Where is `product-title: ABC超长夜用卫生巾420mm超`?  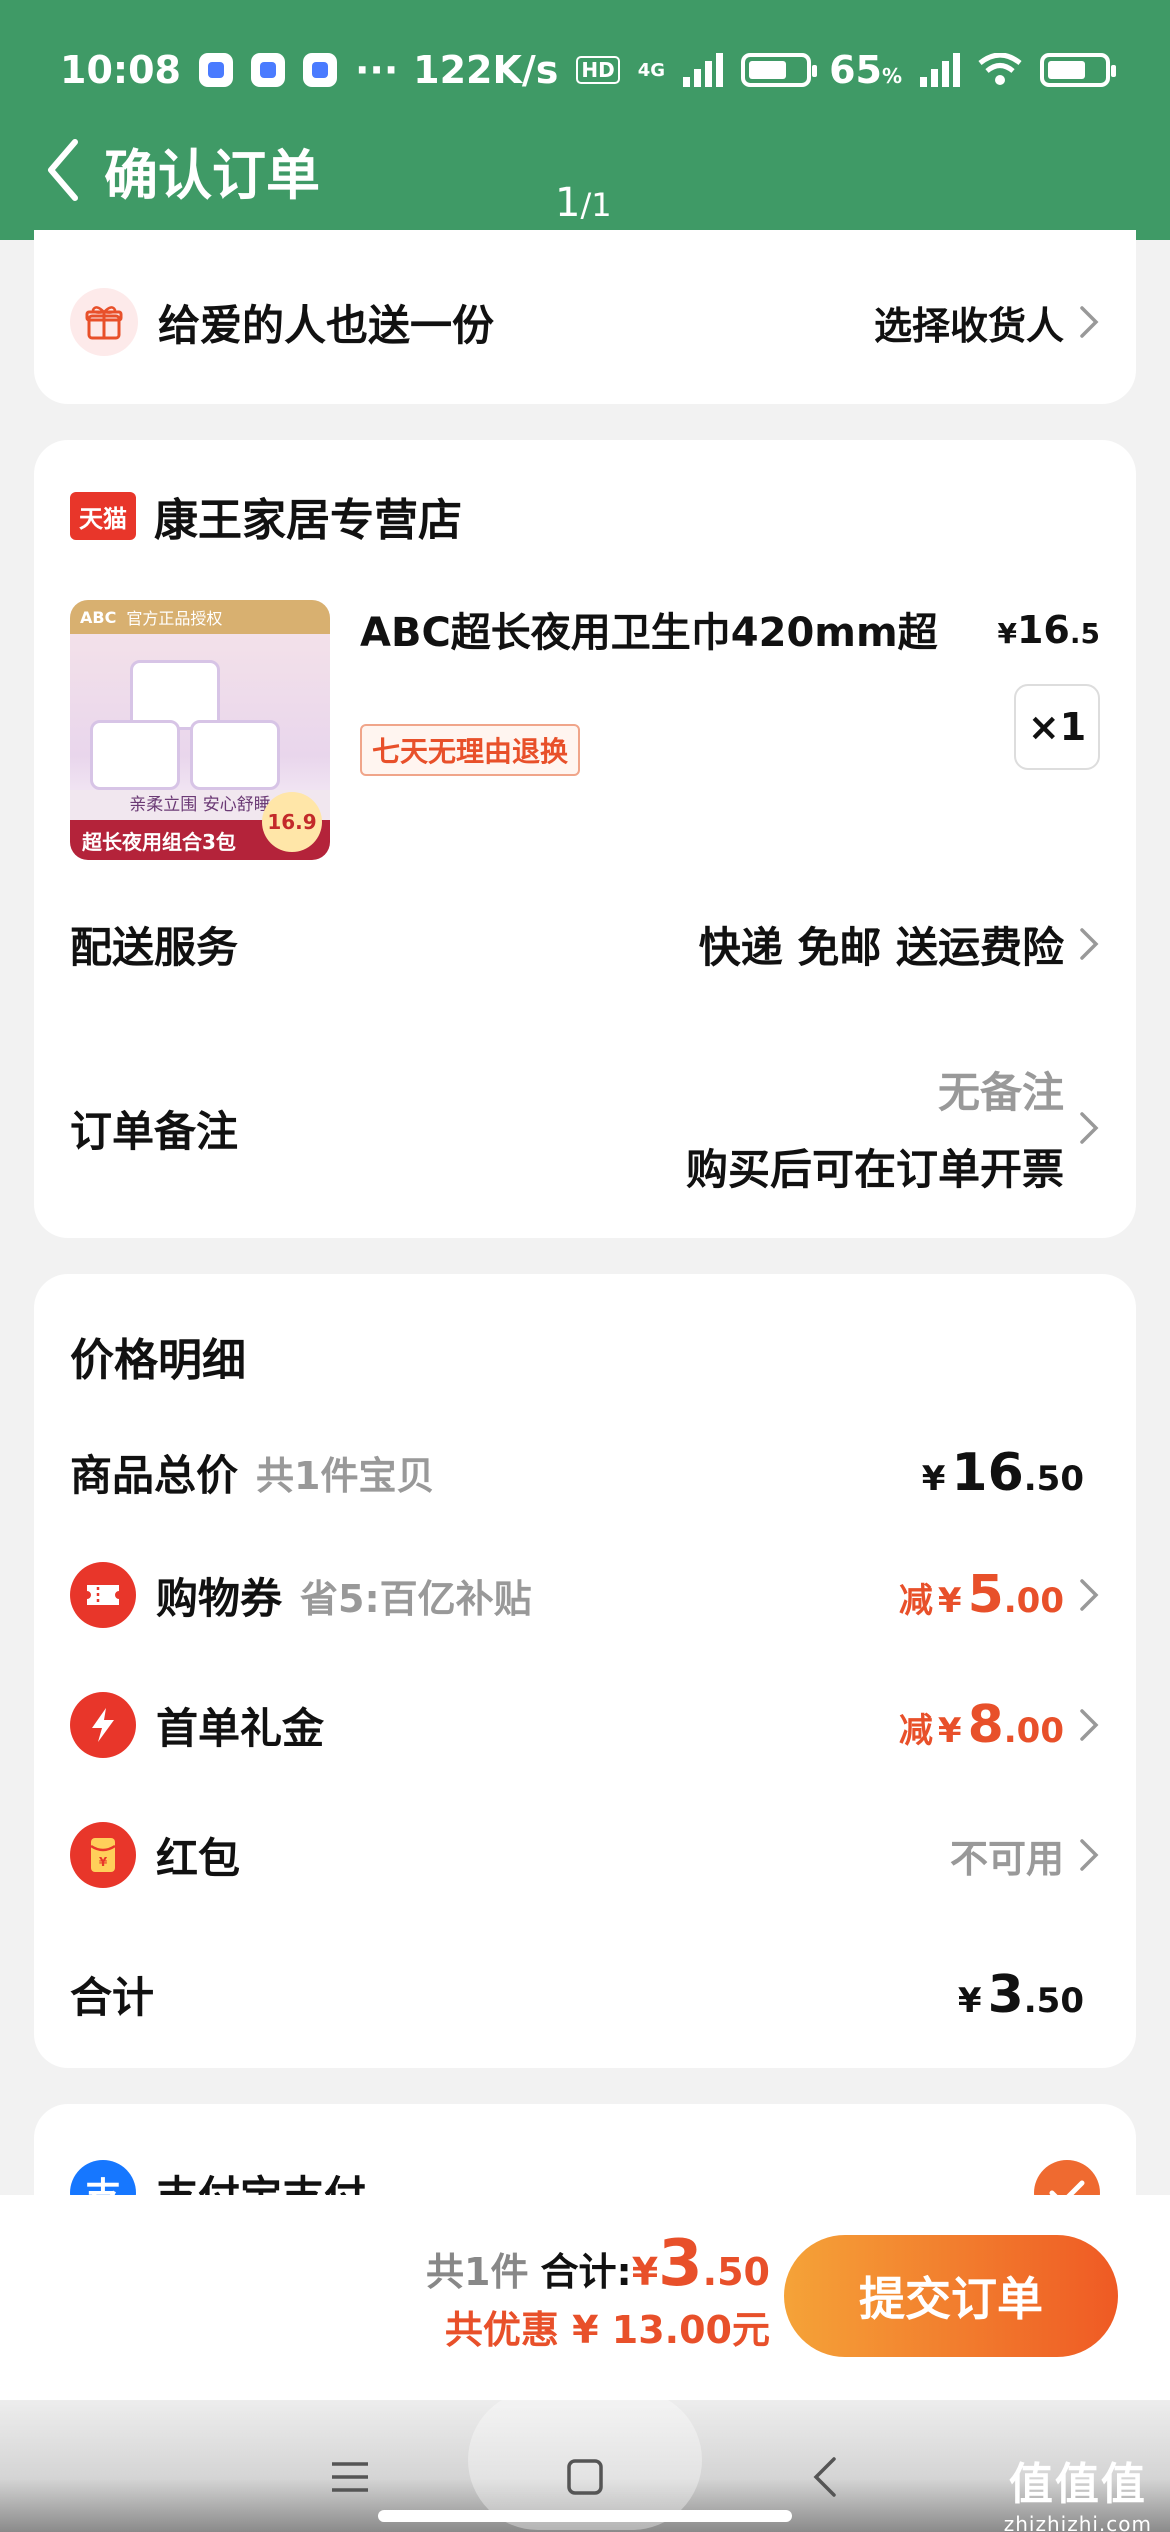 product-title: ABC超长夜用卫生巾420mm超 is located at coordinates (660, 629).